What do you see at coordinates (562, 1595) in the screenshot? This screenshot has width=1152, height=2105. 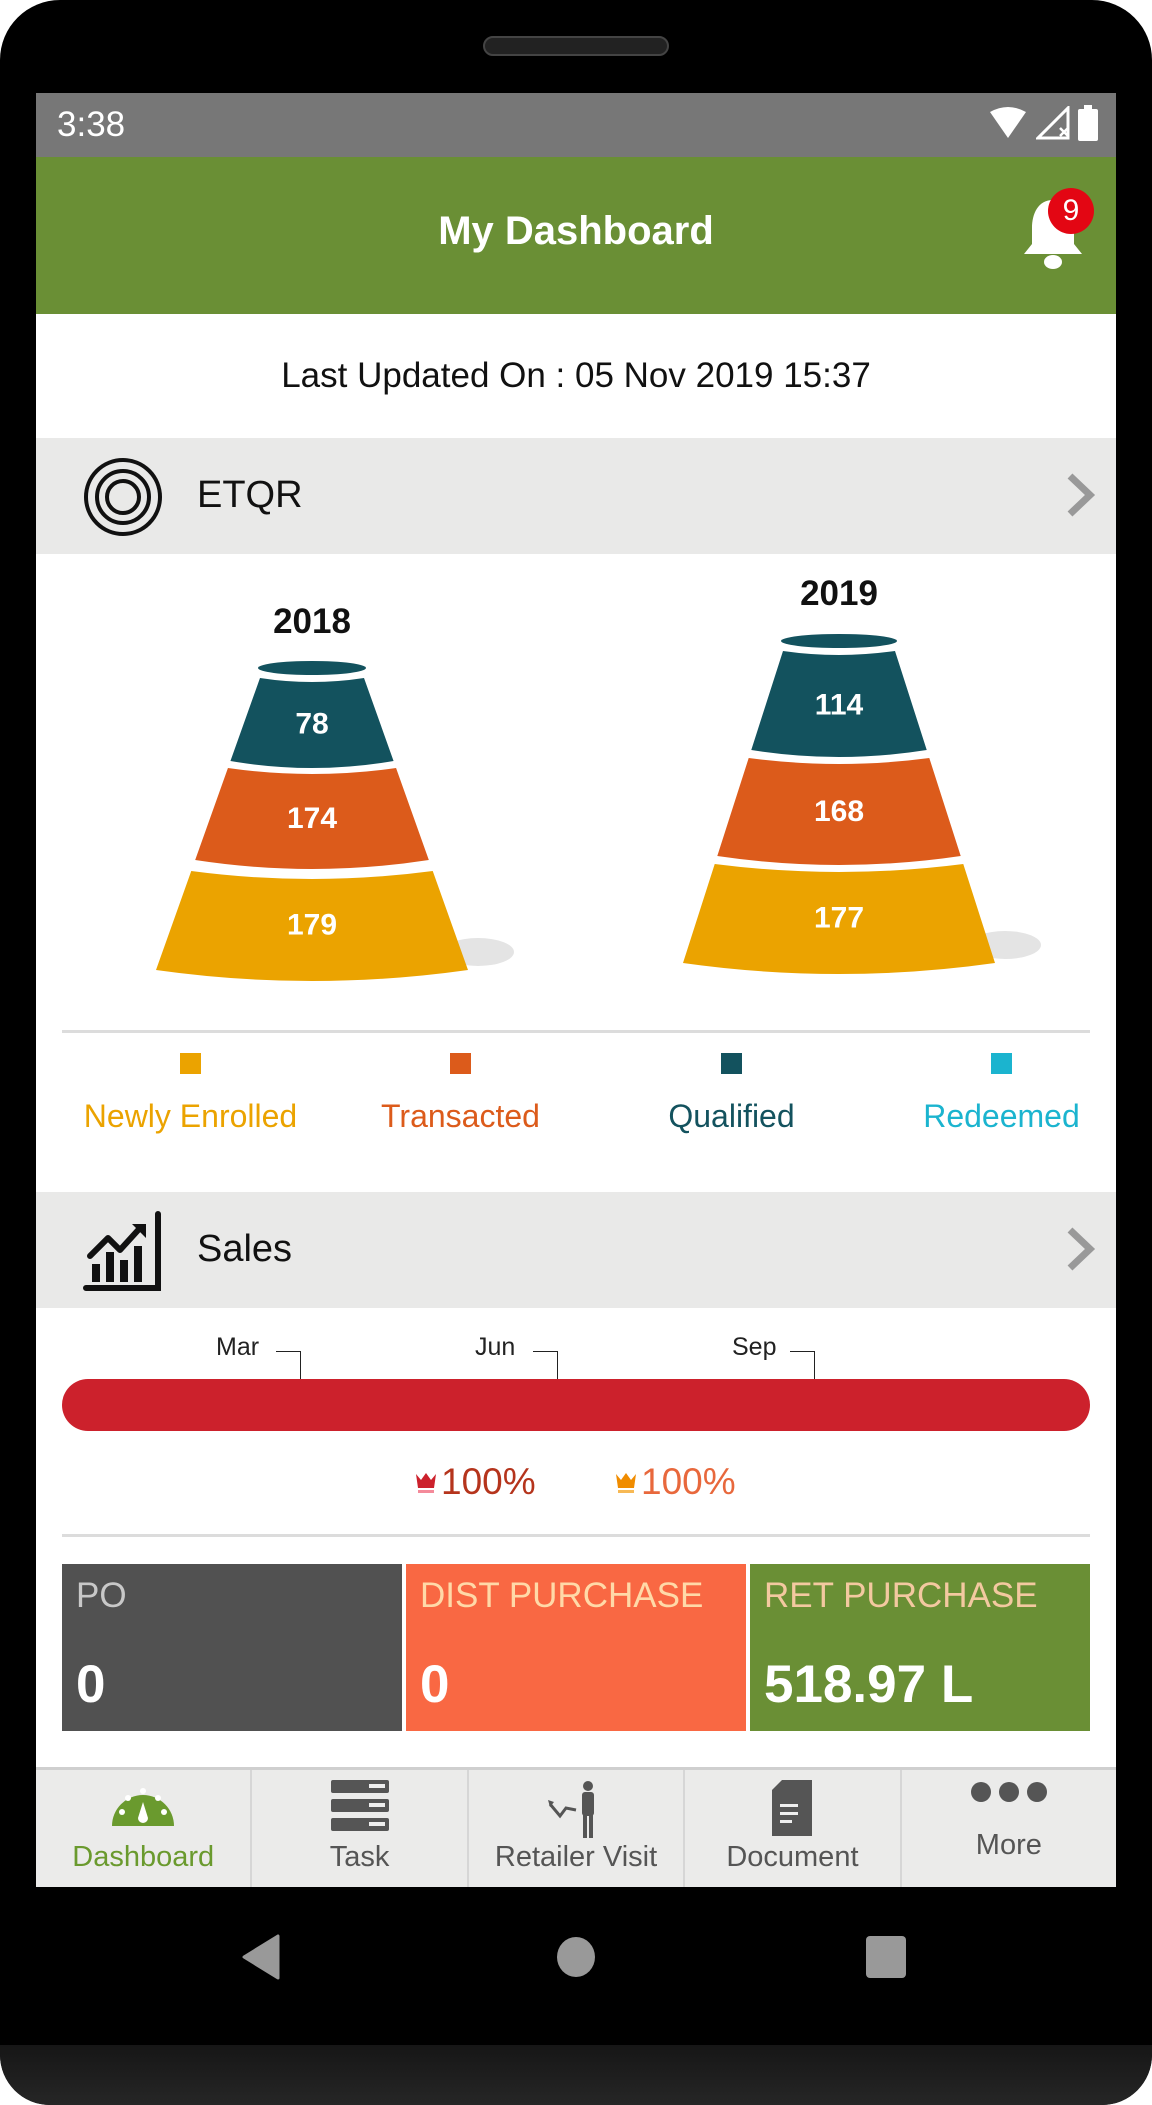 I see `tile-label: DIST PURCHASE` at bounding box center [562, 1595].